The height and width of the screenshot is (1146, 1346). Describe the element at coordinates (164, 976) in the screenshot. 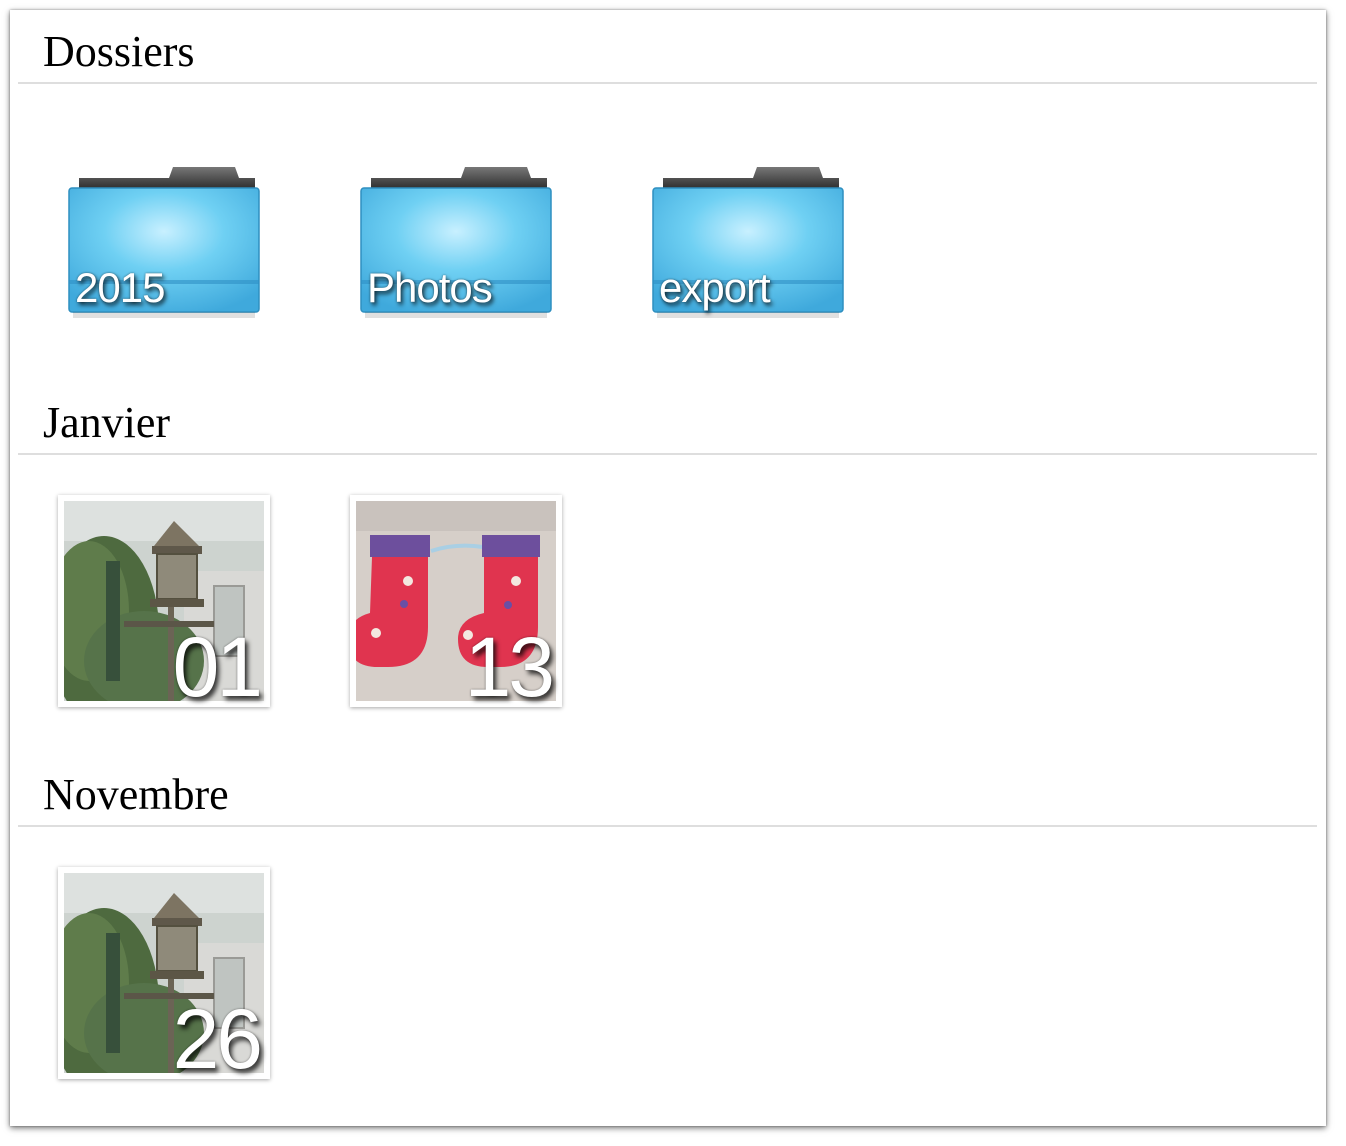

I see `day-thumbnail-26: 26` at that location.